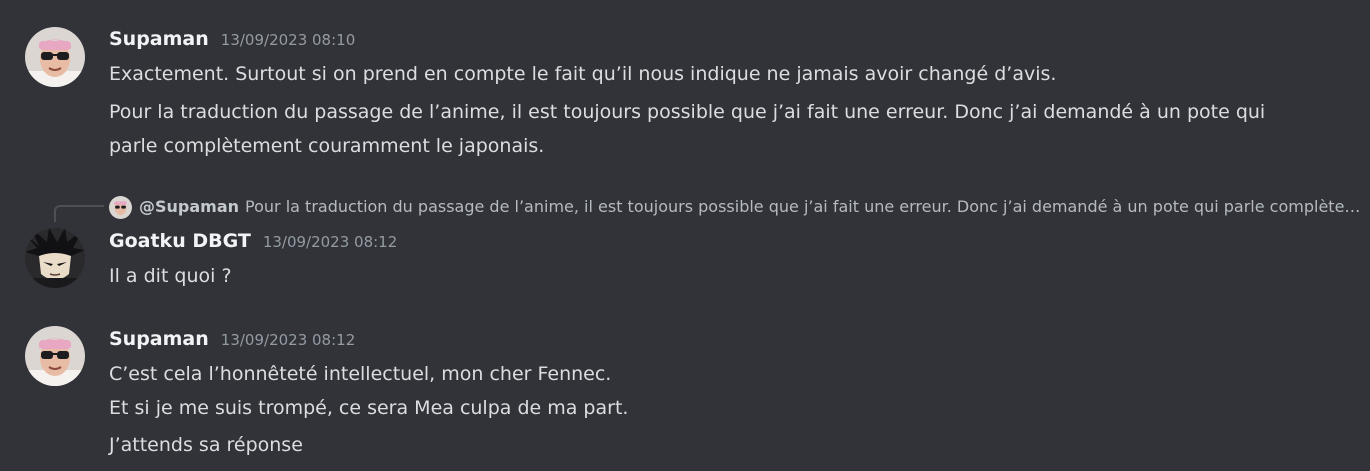  I want to click on message-header: Goatku DBGT 13/09/2023 08:12, so click(253, 241).